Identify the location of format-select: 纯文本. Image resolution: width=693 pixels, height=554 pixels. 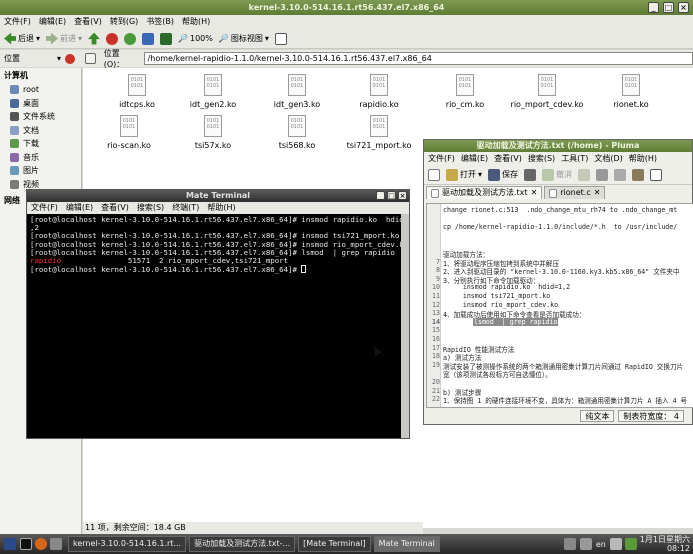
(597, 416).